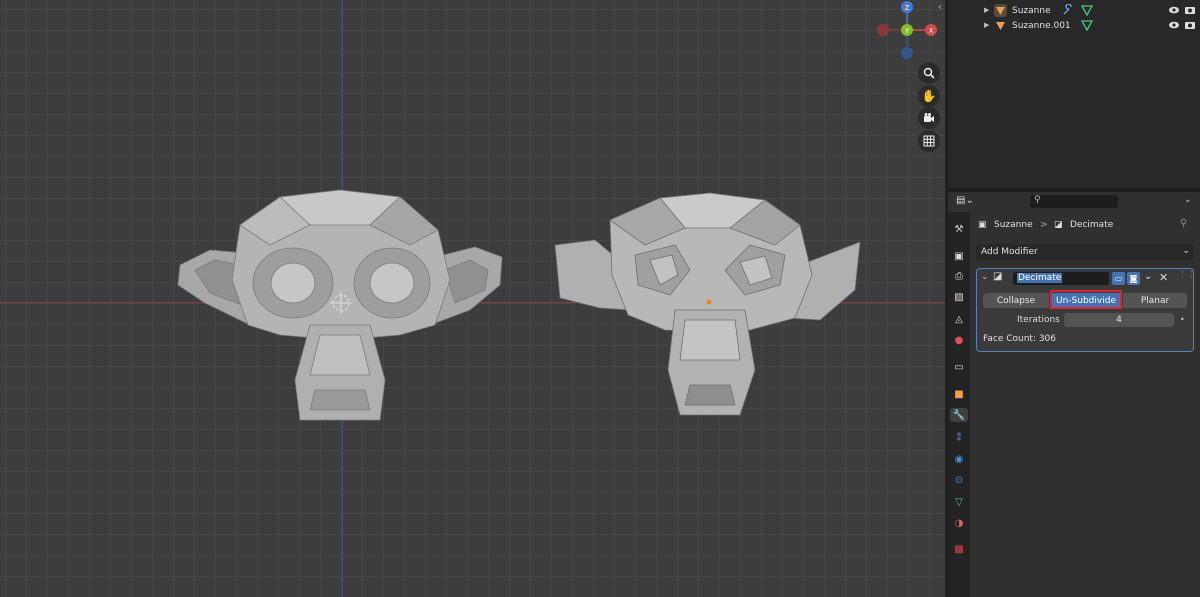 The image size is (1200, 597). Describe the element at coordinates (1031, 11) in the screenshot. I see `outliner-item-label: Suzanne` at that location.